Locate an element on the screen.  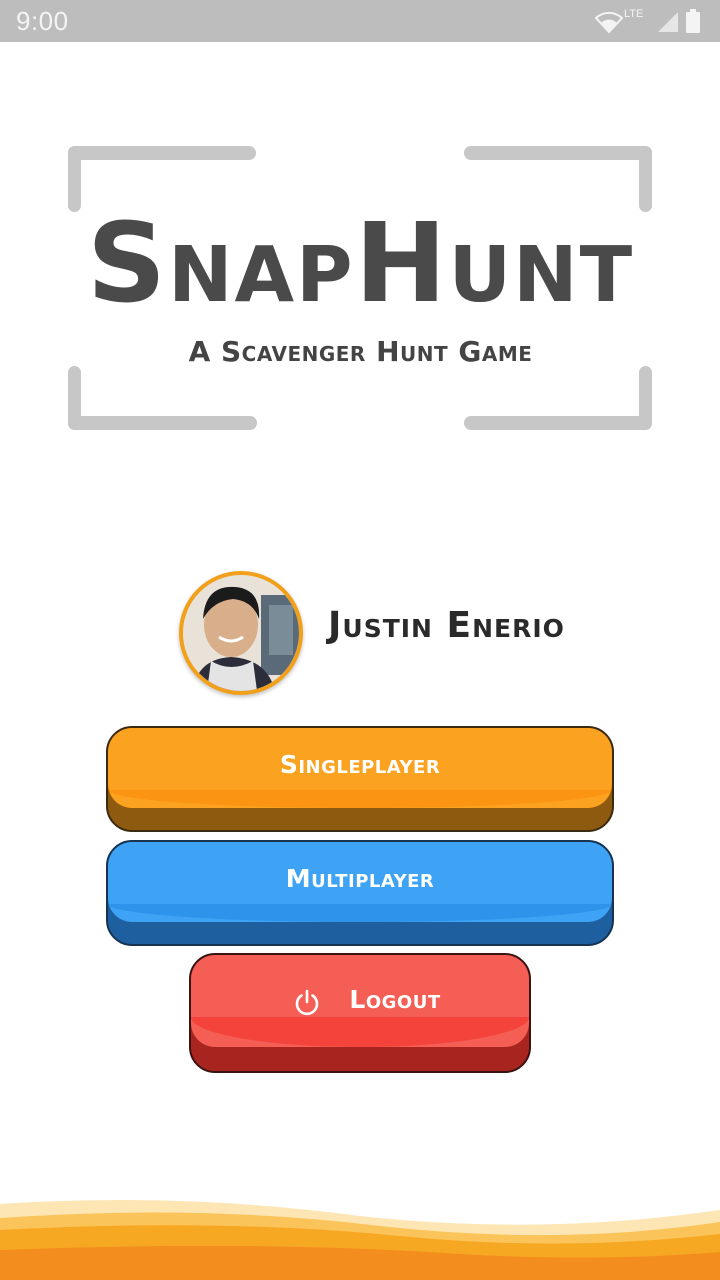
singleplayer-button: Singleplayer is located at coordinates (360, 779).